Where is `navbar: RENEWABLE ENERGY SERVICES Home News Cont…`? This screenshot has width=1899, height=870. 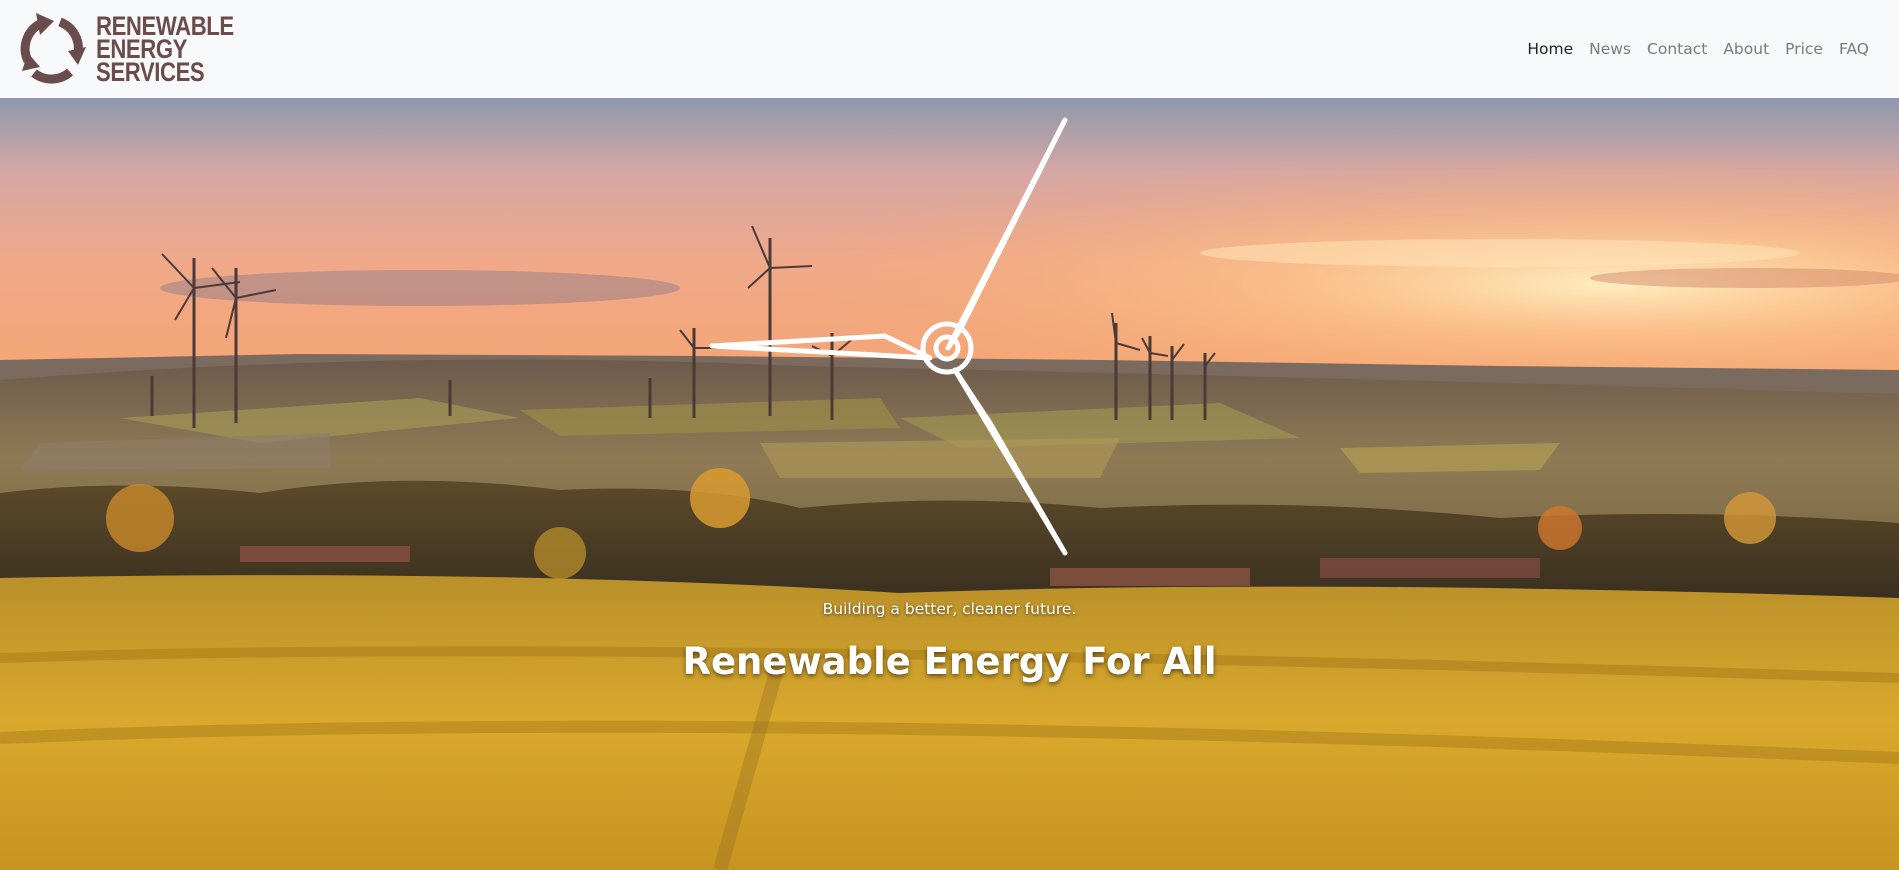
navbar: RENEWABLE ENERGY SERVICES Home News Cont… is located at coordinates (949, 49).